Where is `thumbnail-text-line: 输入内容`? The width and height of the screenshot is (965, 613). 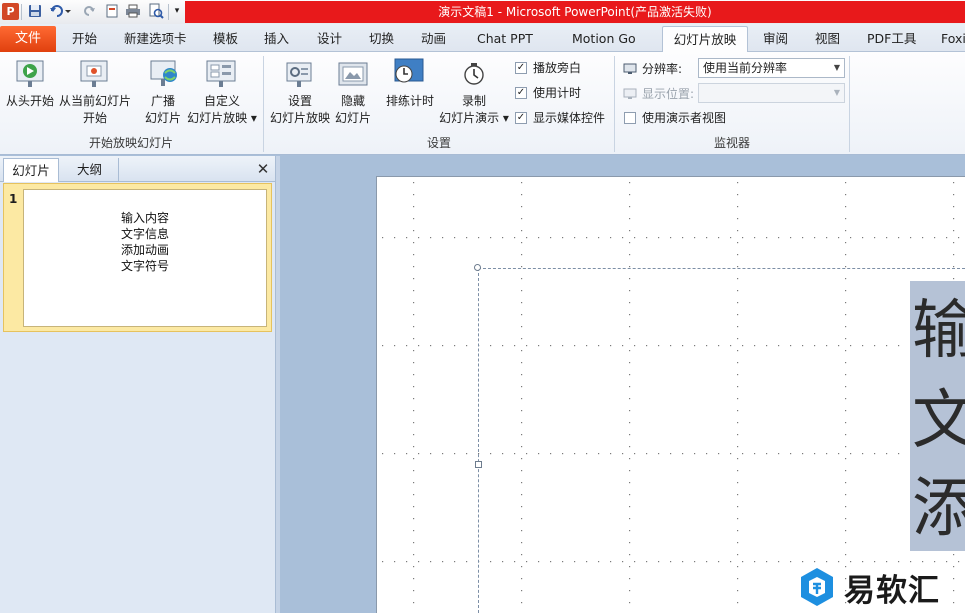 thumbnail-text-line: 输入内容 is located at coordinates (144, 218).